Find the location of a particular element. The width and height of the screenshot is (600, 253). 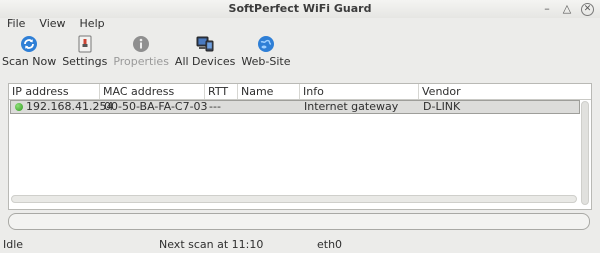

all-devices-label: All Devices is located at coordinates (205, 61).